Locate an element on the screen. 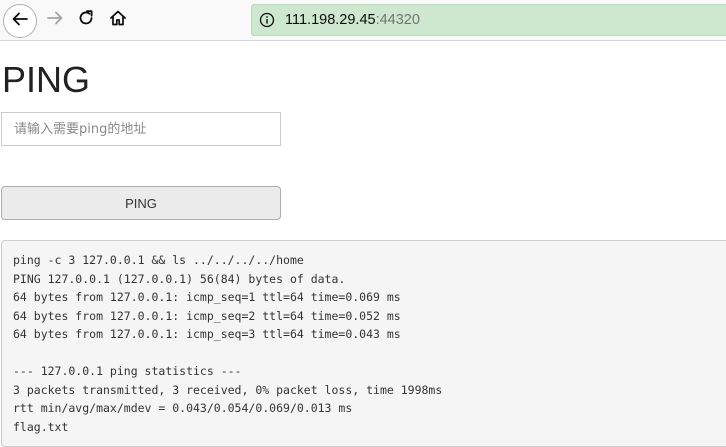 The image size is (726, 447). address-input is located at coordinates (141, 129).